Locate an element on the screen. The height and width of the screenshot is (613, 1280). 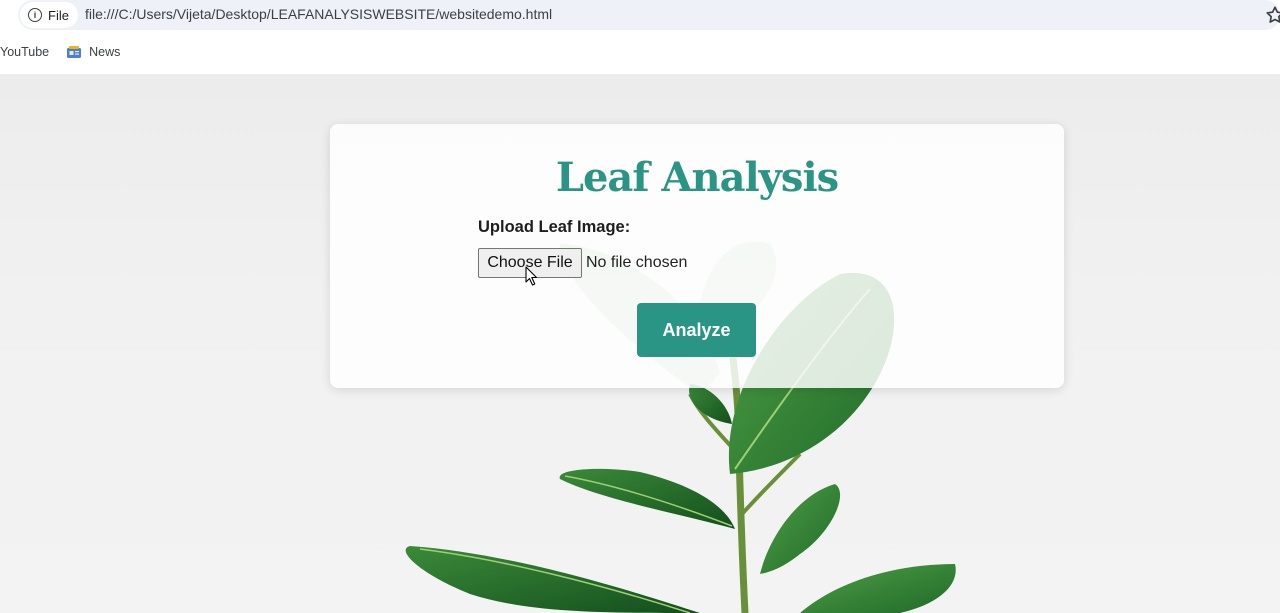
bookmark-youtube: YouTube is located at coordinates (24, 52).